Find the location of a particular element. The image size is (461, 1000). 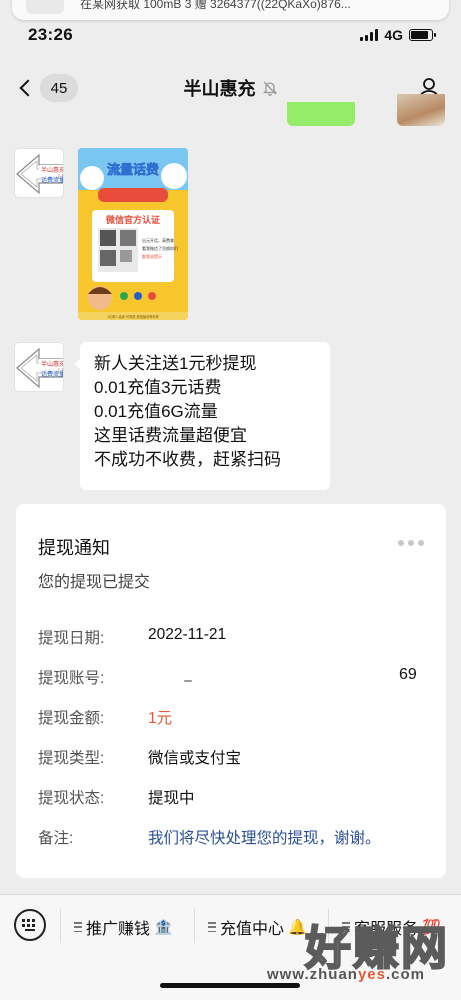

chat-title: 半山惠充 is located at coordinates (231, 88).